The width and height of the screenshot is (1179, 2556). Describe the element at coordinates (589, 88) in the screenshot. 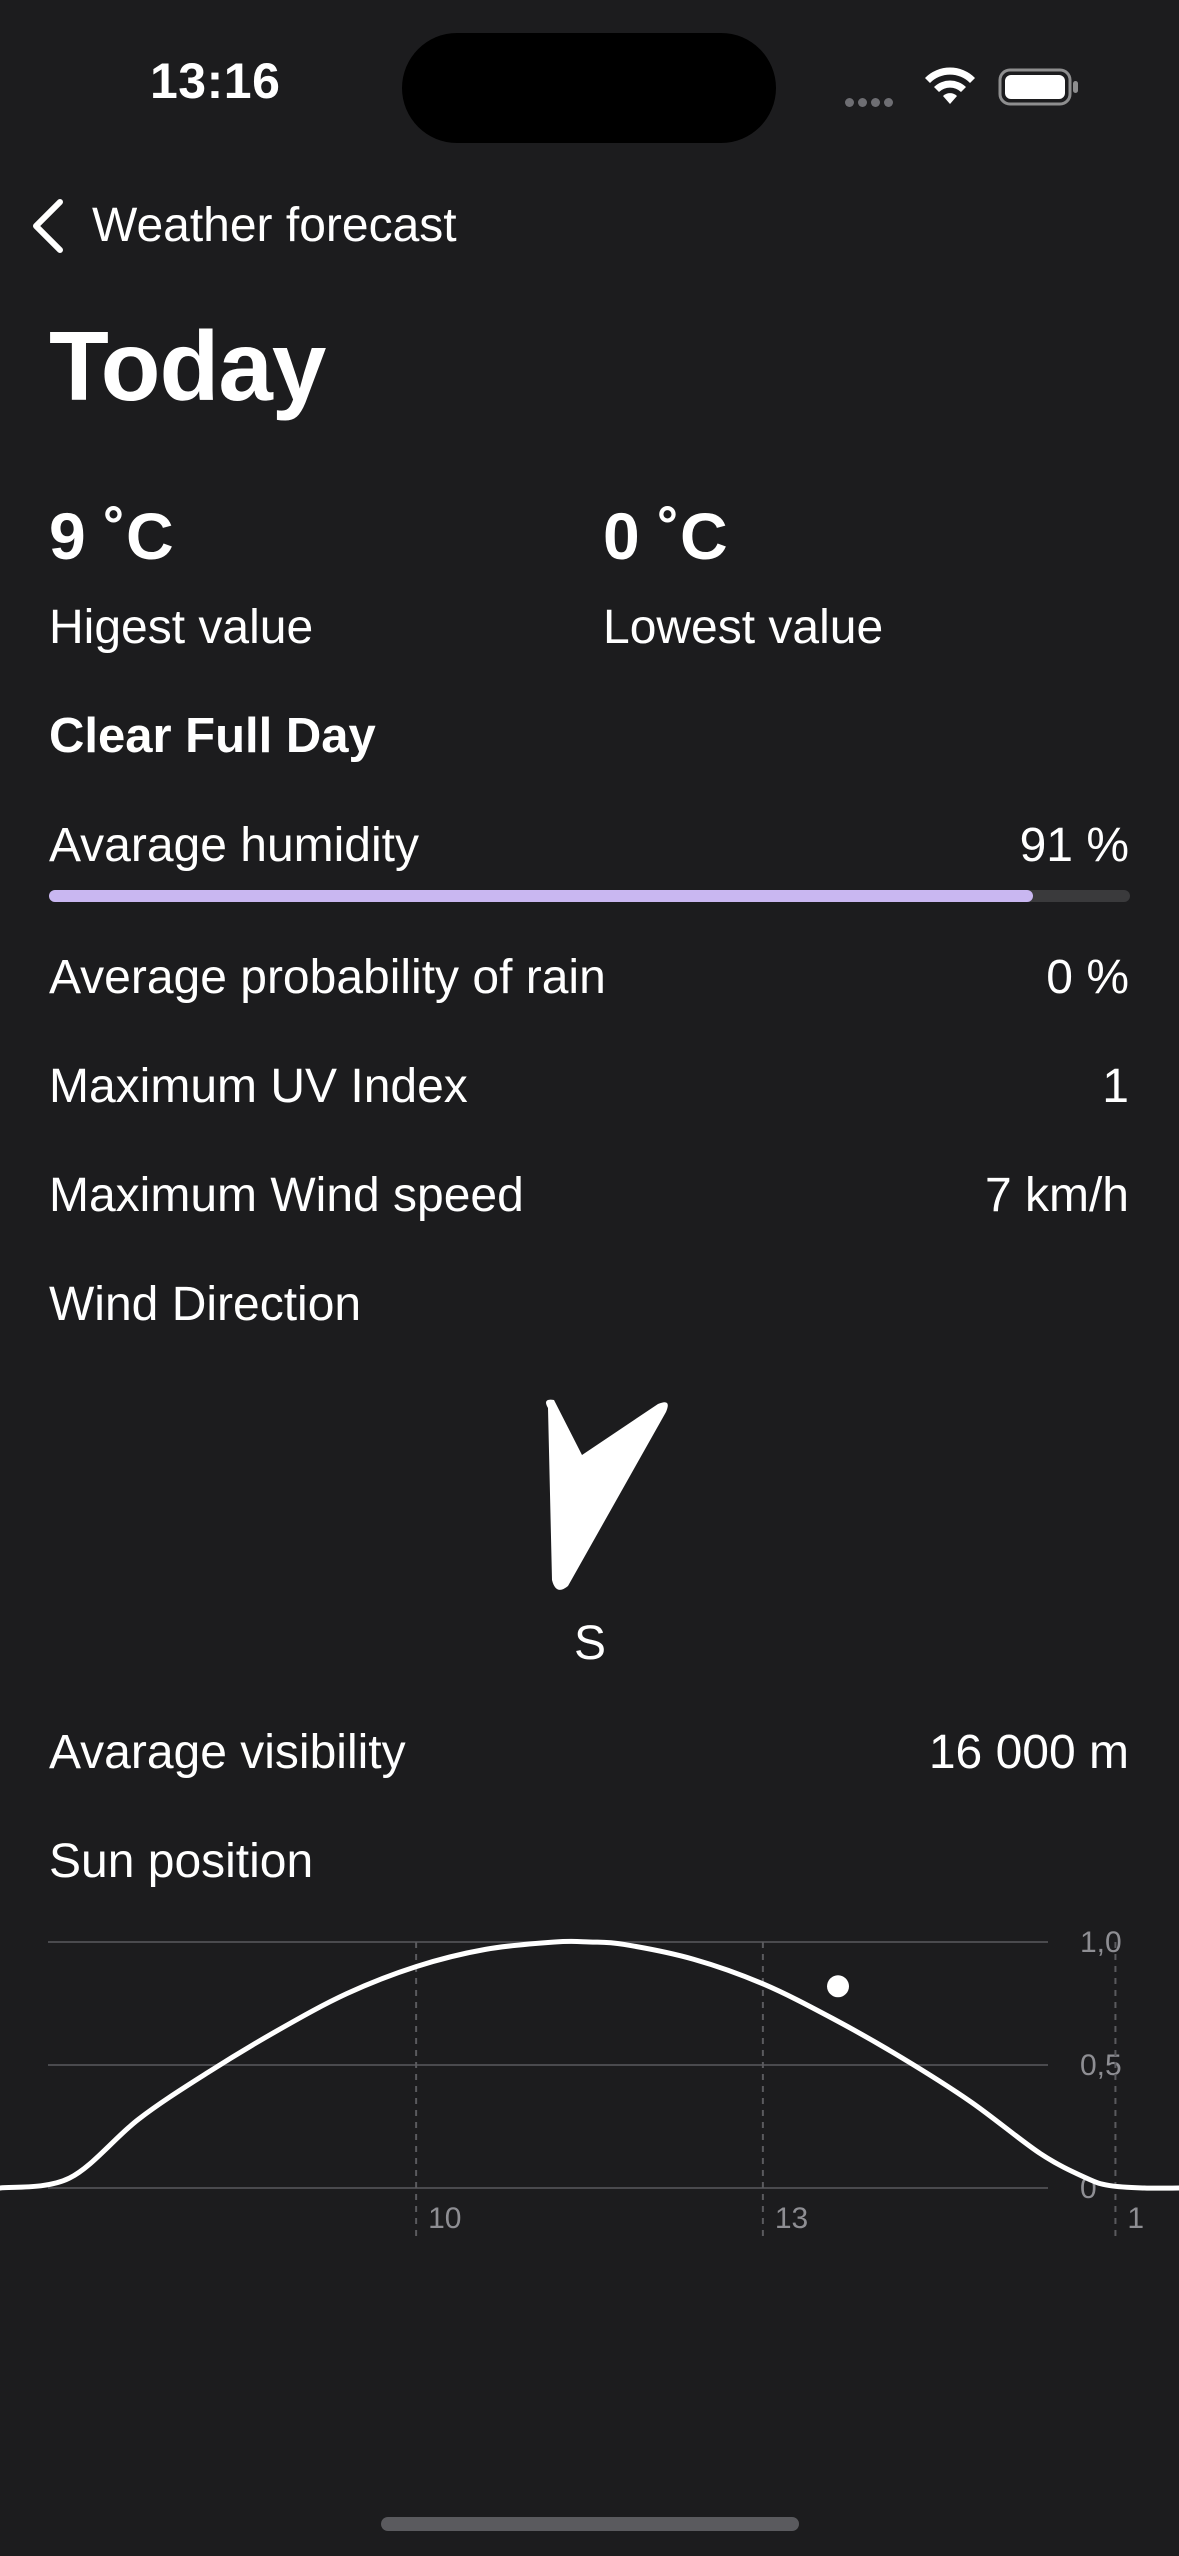

I see `dynamic-island` at that location.